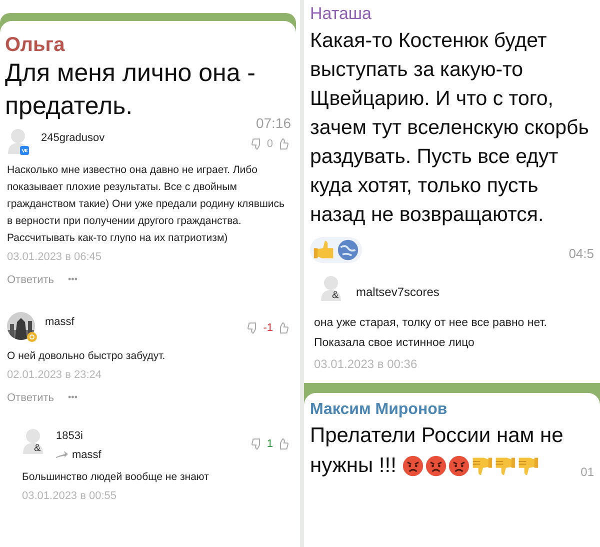  Describe the element at coordinates (587, 472) in the screenshot. I see `message-time: 01` at that location.